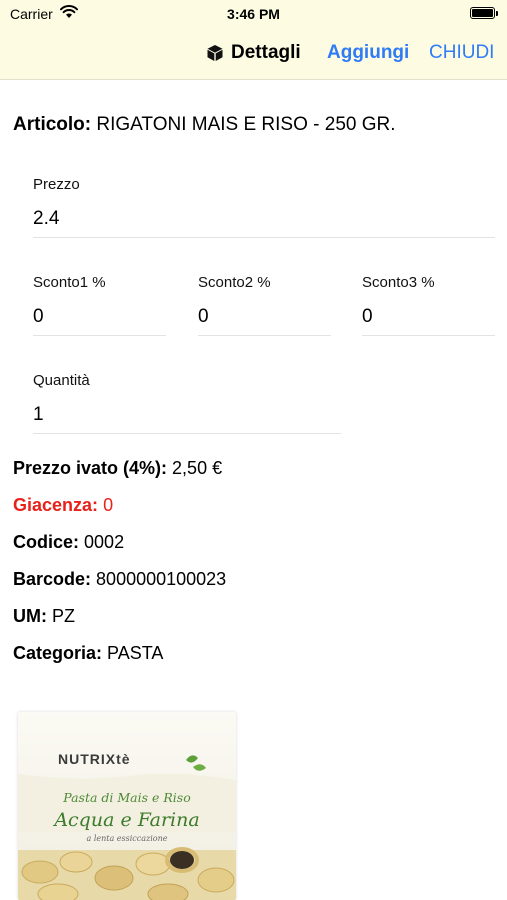  I want to click on discount1-label: Sconto1 %, so click(69, 282).